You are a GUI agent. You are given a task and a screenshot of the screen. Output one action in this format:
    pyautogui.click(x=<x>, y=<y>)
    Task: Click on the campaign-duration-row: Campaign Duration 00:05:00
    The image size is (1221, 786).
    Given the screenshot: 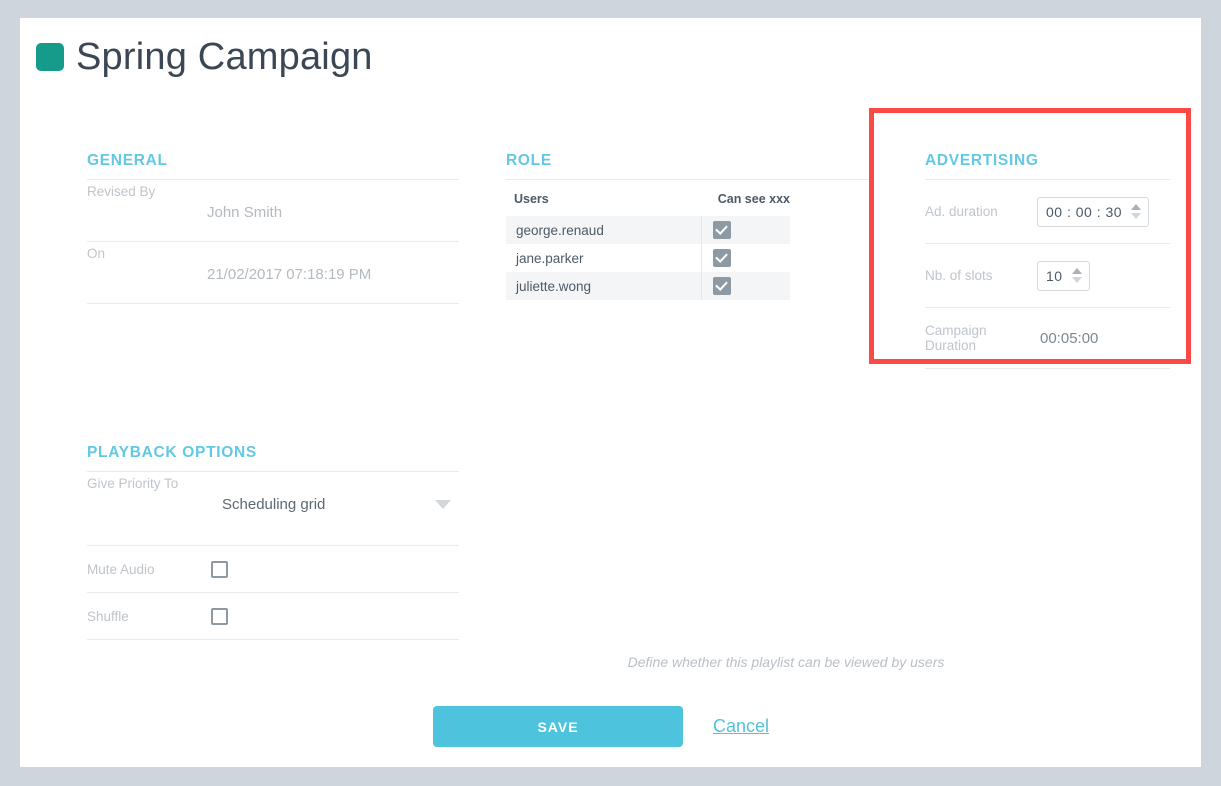 What is the action you would take?
    pyautogui.click(x=1047, y=338)
    